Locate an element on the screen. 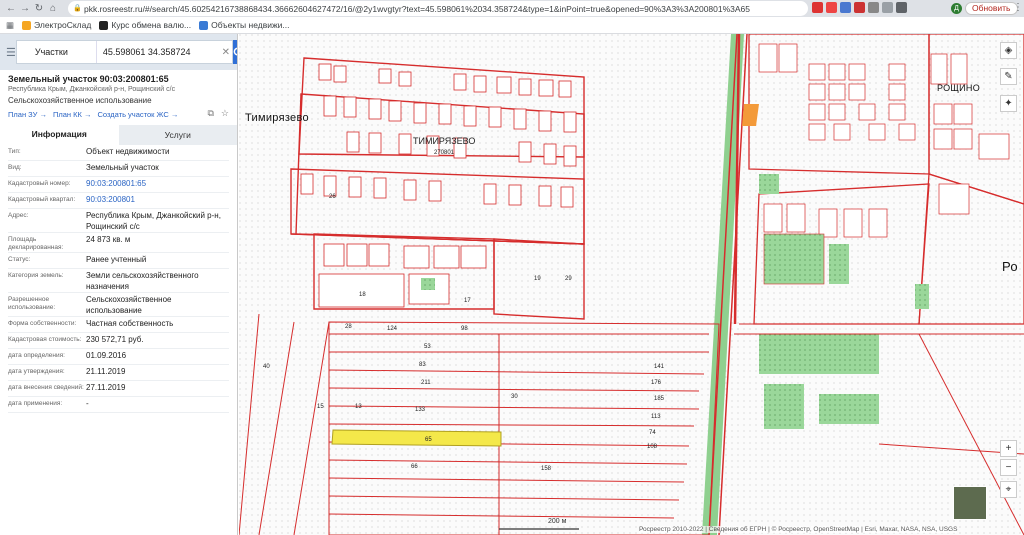  info-row: дата применения: - is located at coordinates (118, 405).